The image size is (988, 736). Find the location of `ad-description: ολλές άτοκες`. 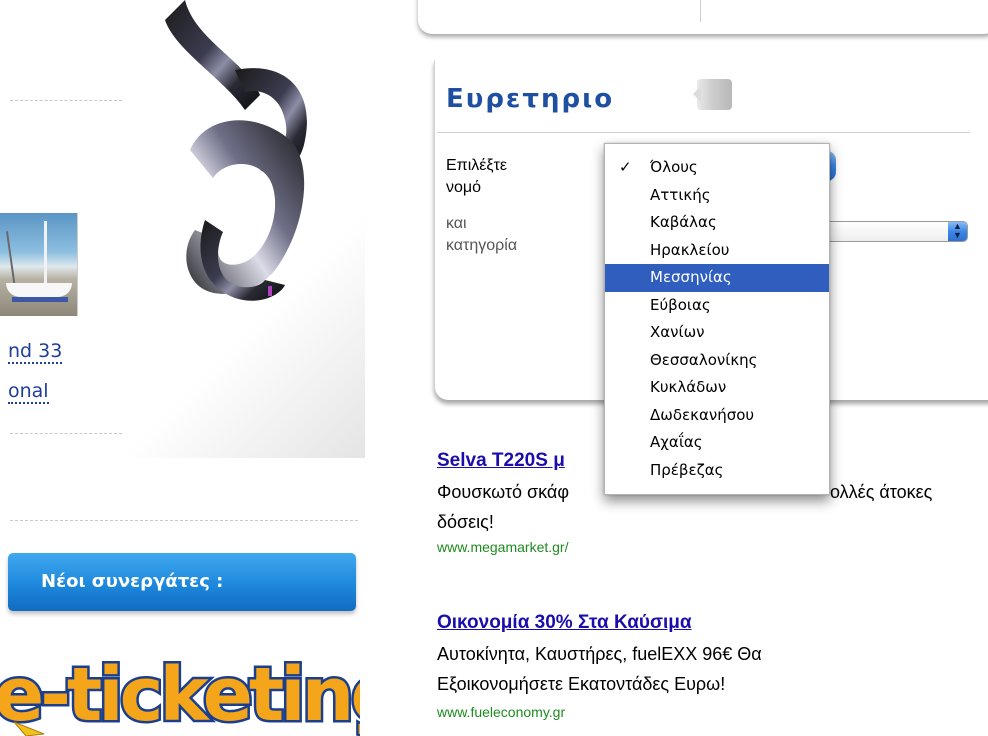

ad-description: ολλές άτοκες is located at coordinates (881, 492).